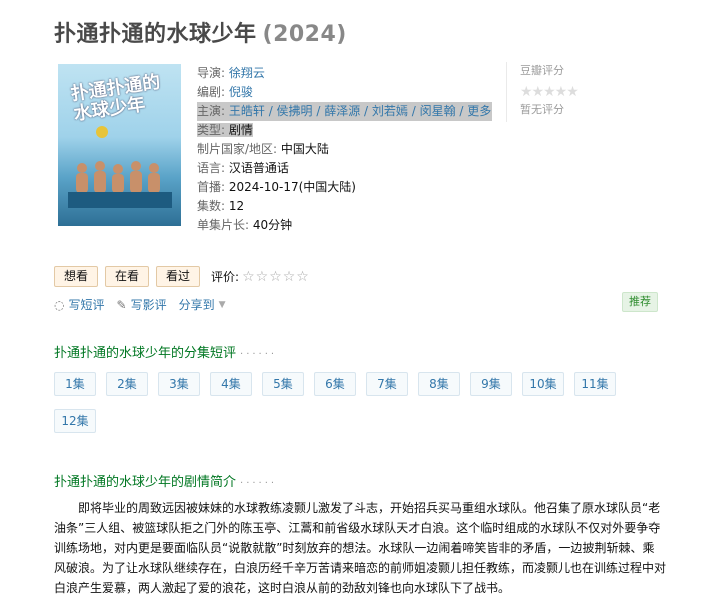 This screenshot has width=707, height=598. I want to click on title-year: (2024), so click(304, 34).